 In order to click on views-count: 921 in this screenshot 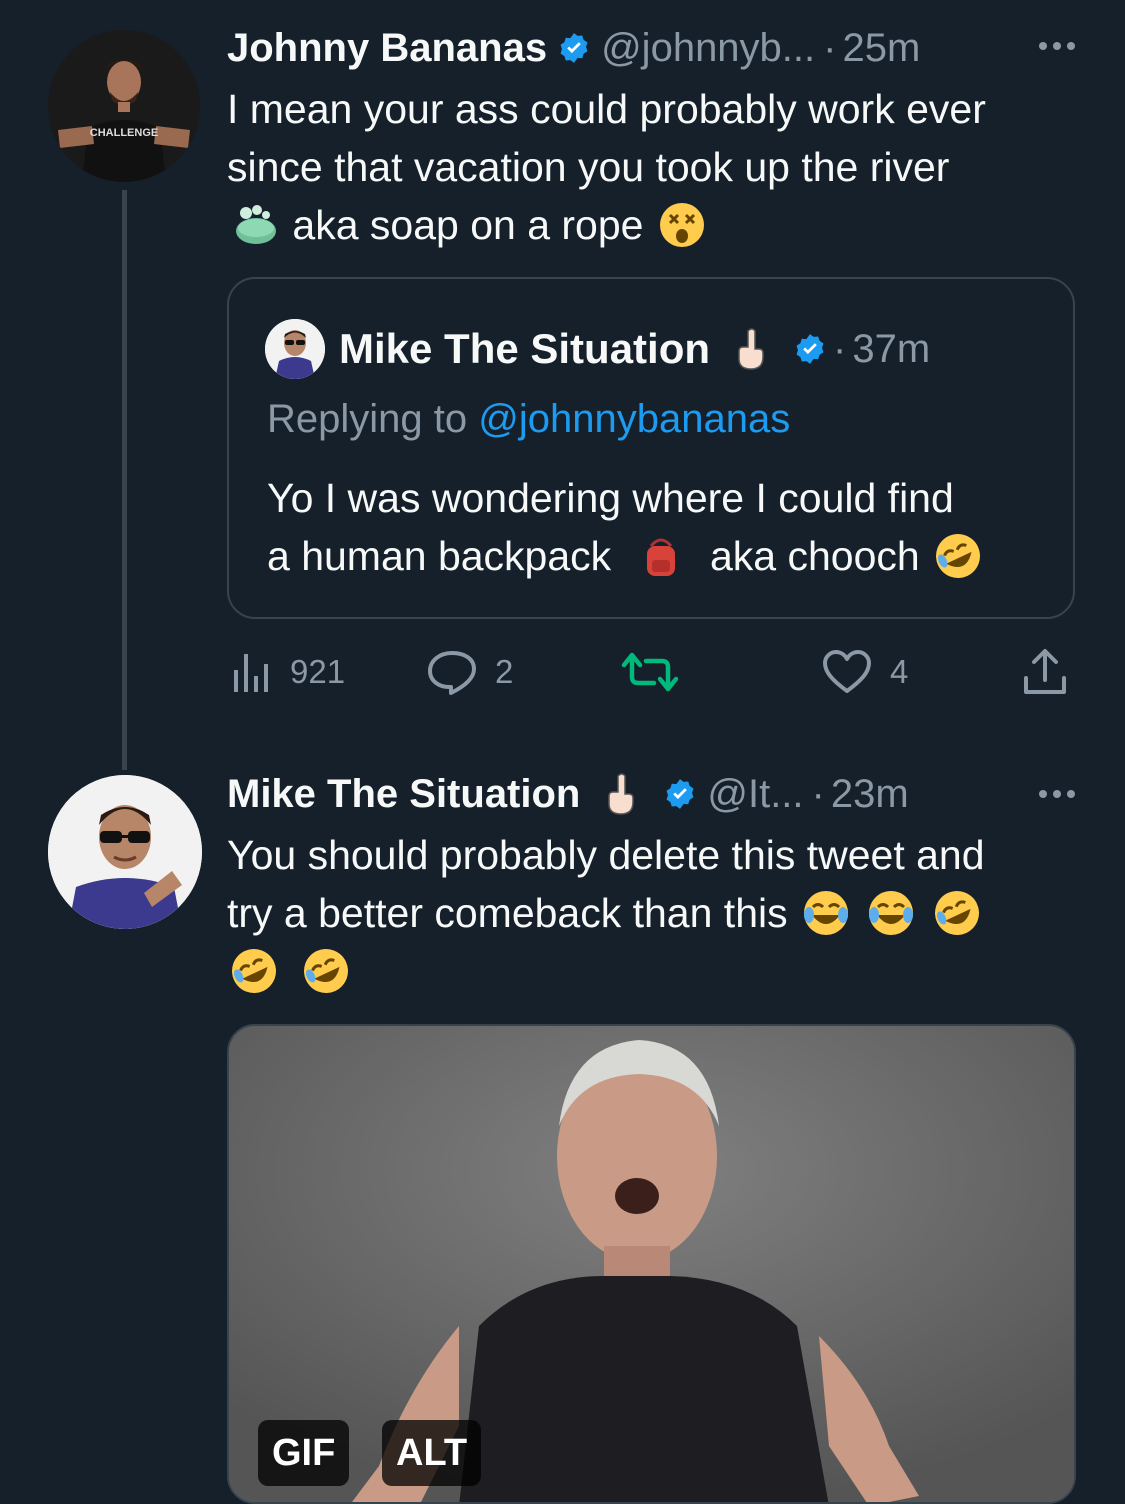, I will do `click(318, 671)`.